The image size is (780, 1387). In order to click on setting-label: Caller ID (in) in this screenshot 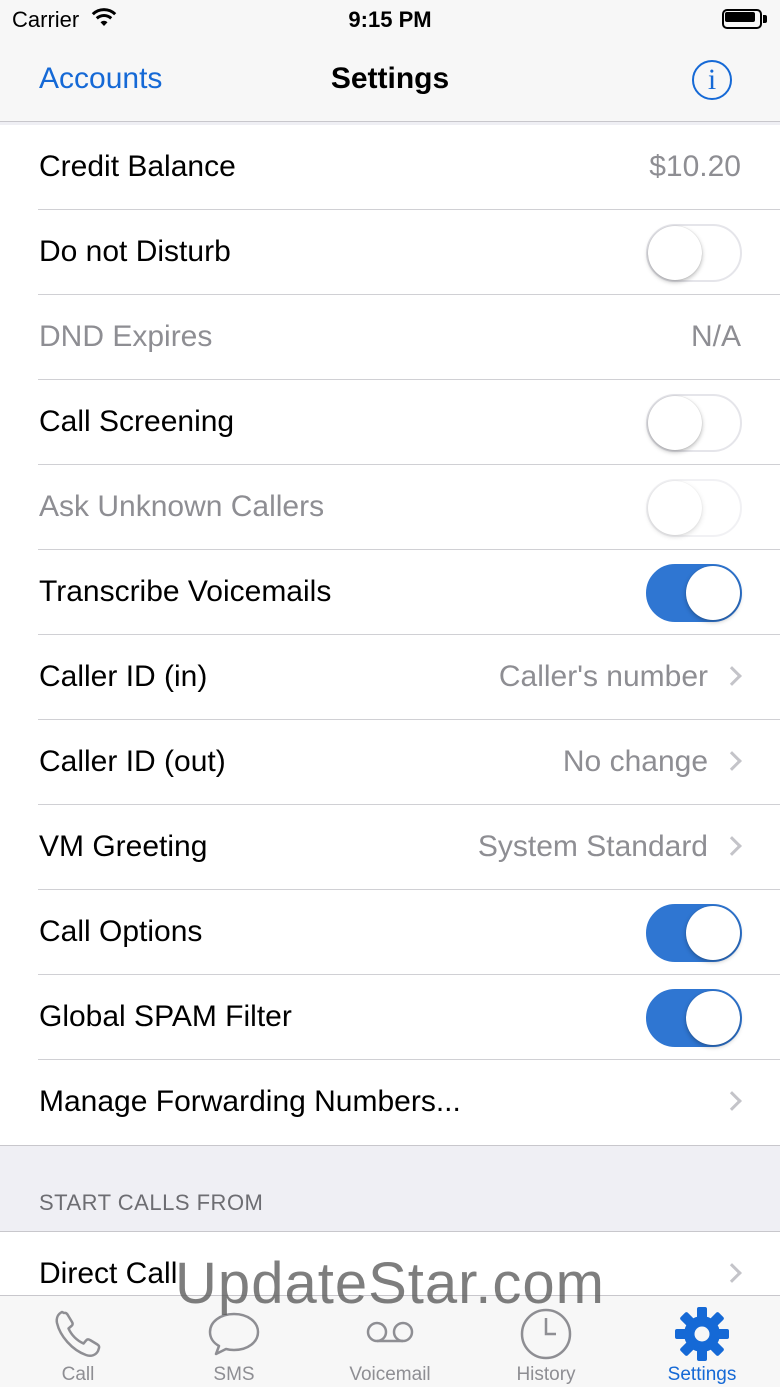, I will do `click(123, 676)`.